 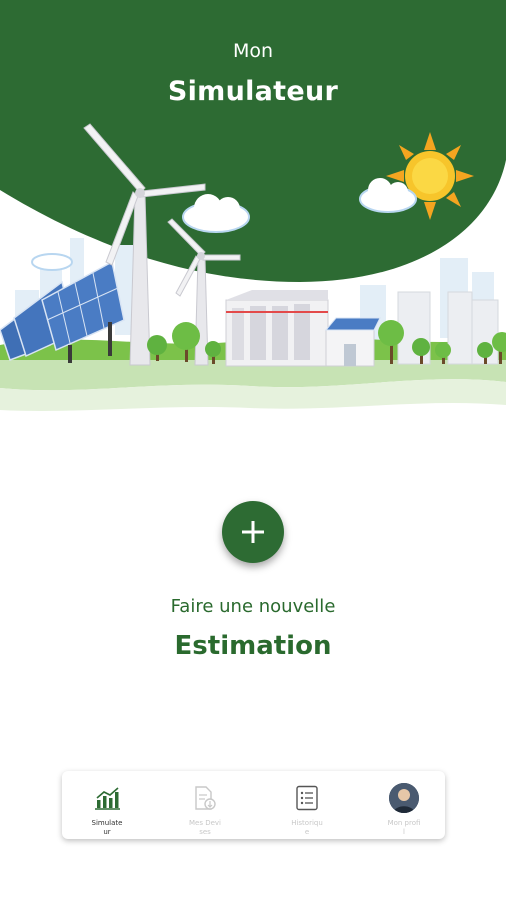 What do you see at coordinates (253, 646) in the screenshot?
I see `cta-title: Estimation` at bounding box center [253, 646].